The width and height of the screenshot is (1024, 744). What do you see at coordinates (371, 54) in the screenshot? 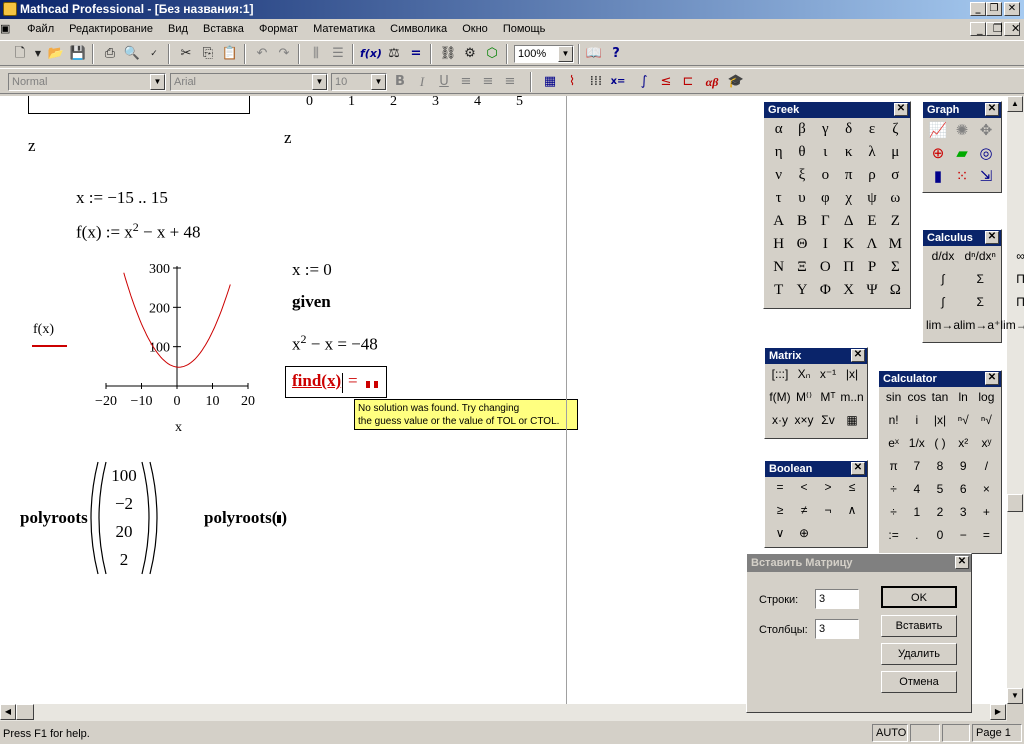
I see `insert-function-icon: f(x)` at bounding box center [371, 54].